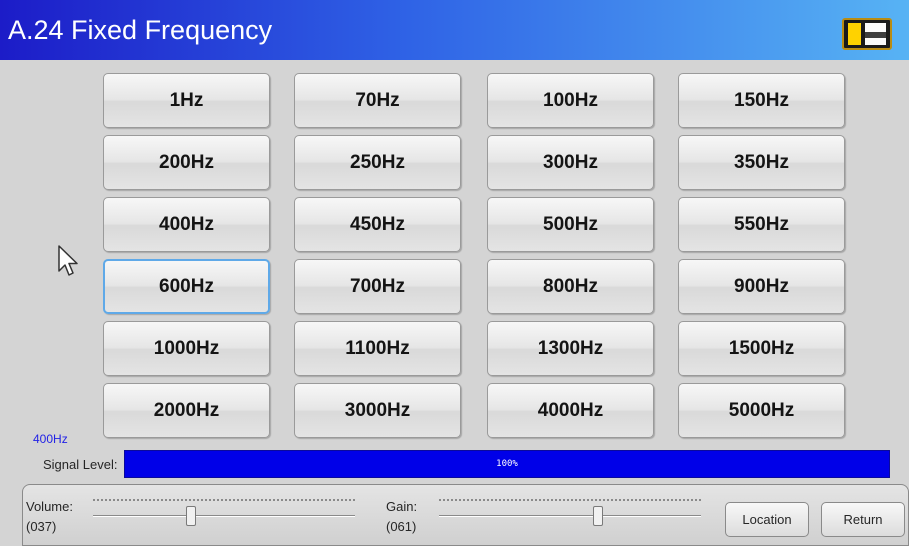 The height and width of the screenshot is (546, 909). What do you see at coordinates (50, 439) in the screenshot?
I see `current-frequency: 400Hz` at bounding box center [50, 439].